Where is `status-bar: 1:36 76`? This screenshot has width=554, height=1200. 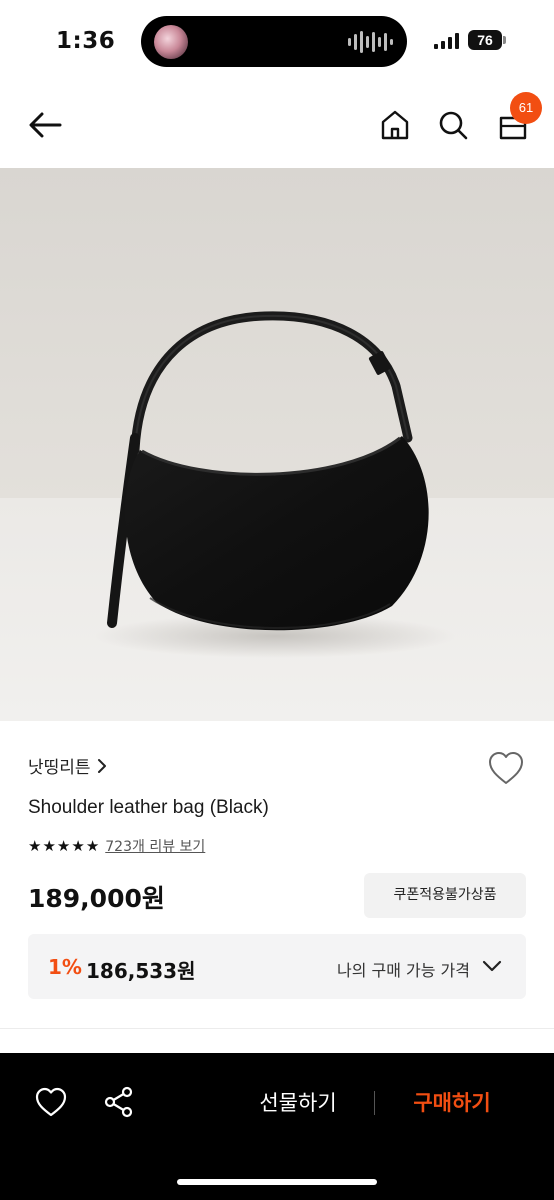
status-bar: 1:36 76 is located at coordinates (277, 41).